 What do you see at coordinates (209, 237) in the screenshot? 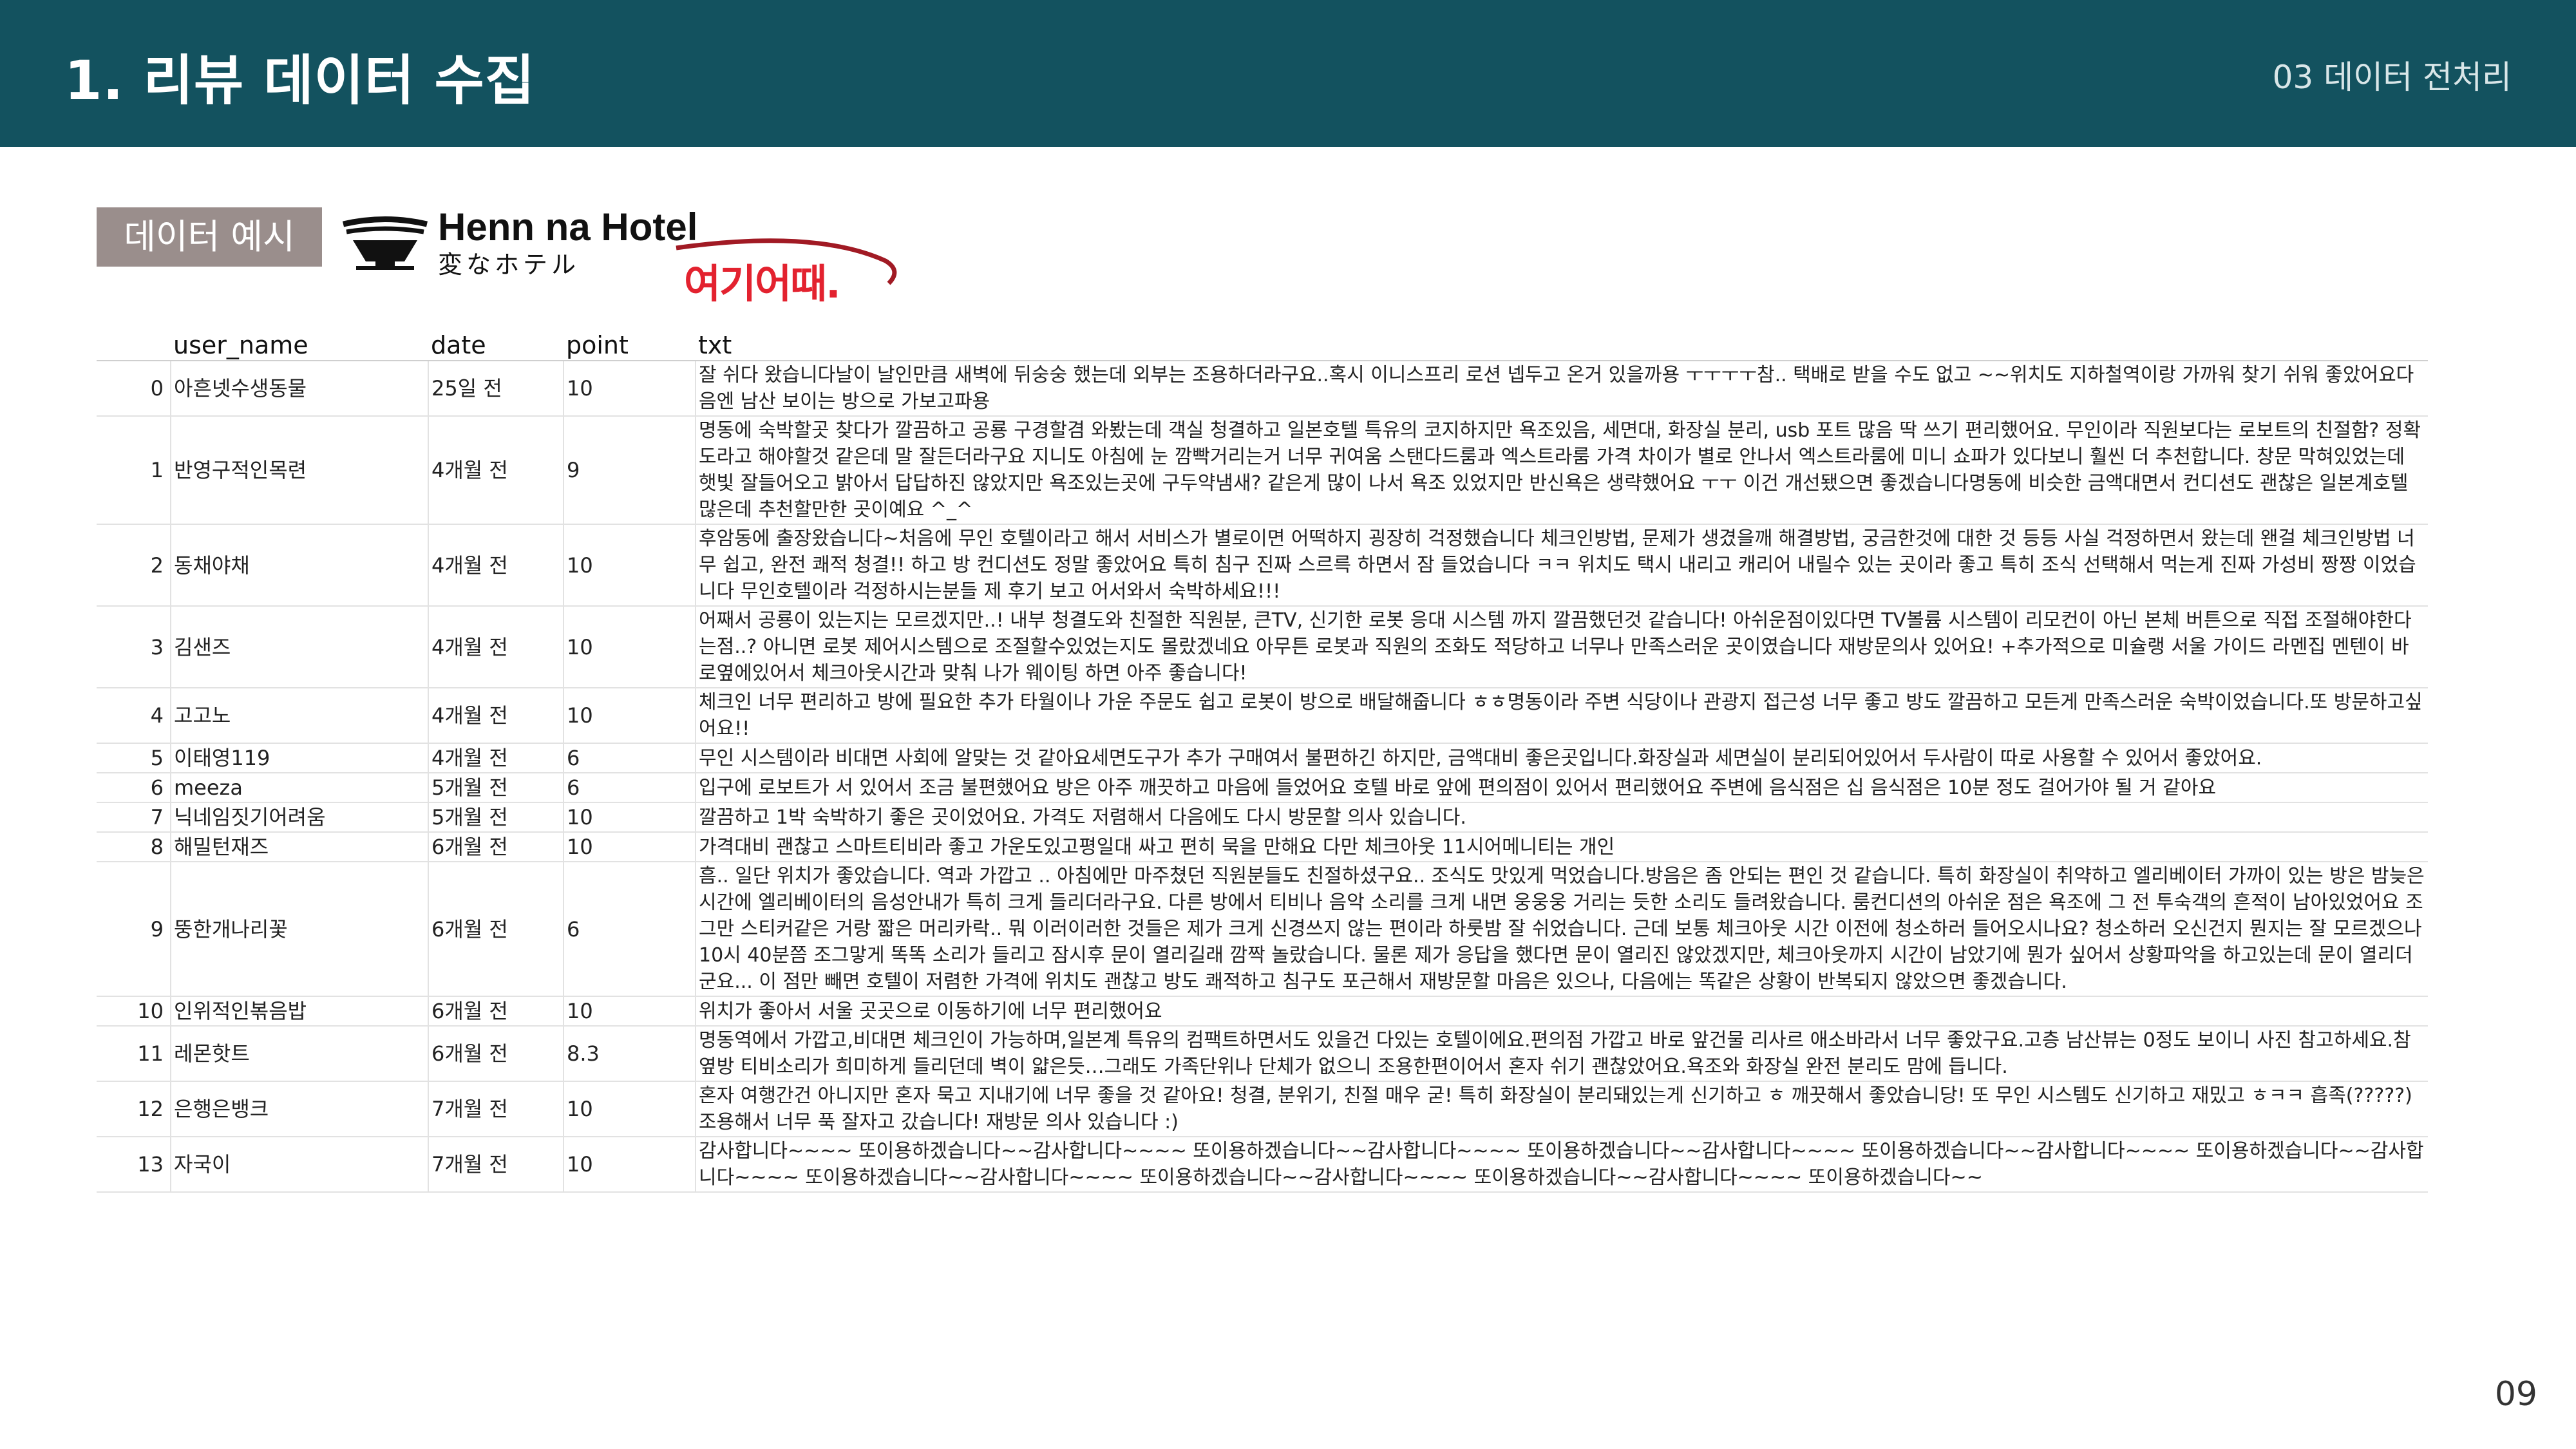
I see `data-example-badge: 데이터 예시` at bounding box center [209, 237].